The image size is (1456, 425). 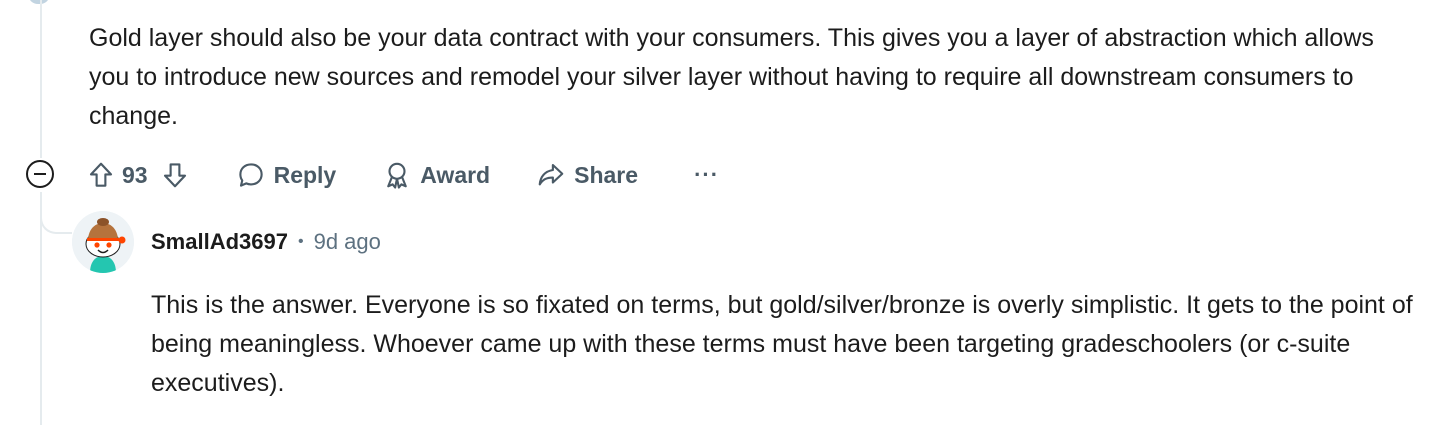 I want to click on upvote-button, so click(x=101, y=175).